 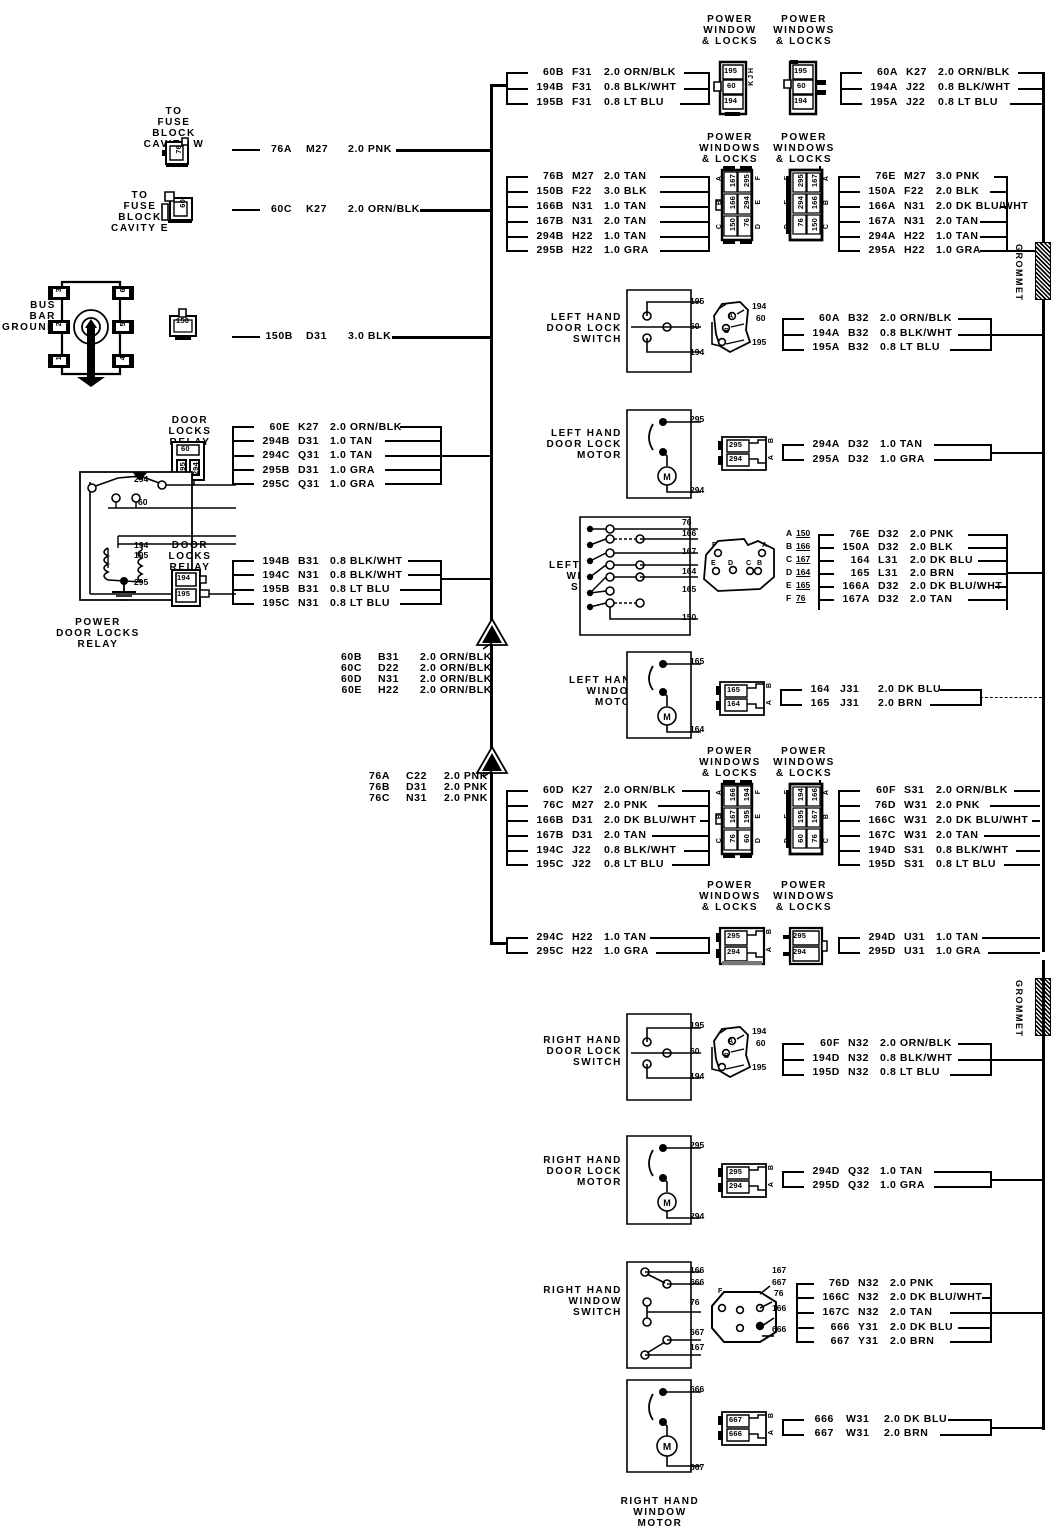 I want to click on rh-dls-circuit-2: 195D, so click(x=826, y=1072).